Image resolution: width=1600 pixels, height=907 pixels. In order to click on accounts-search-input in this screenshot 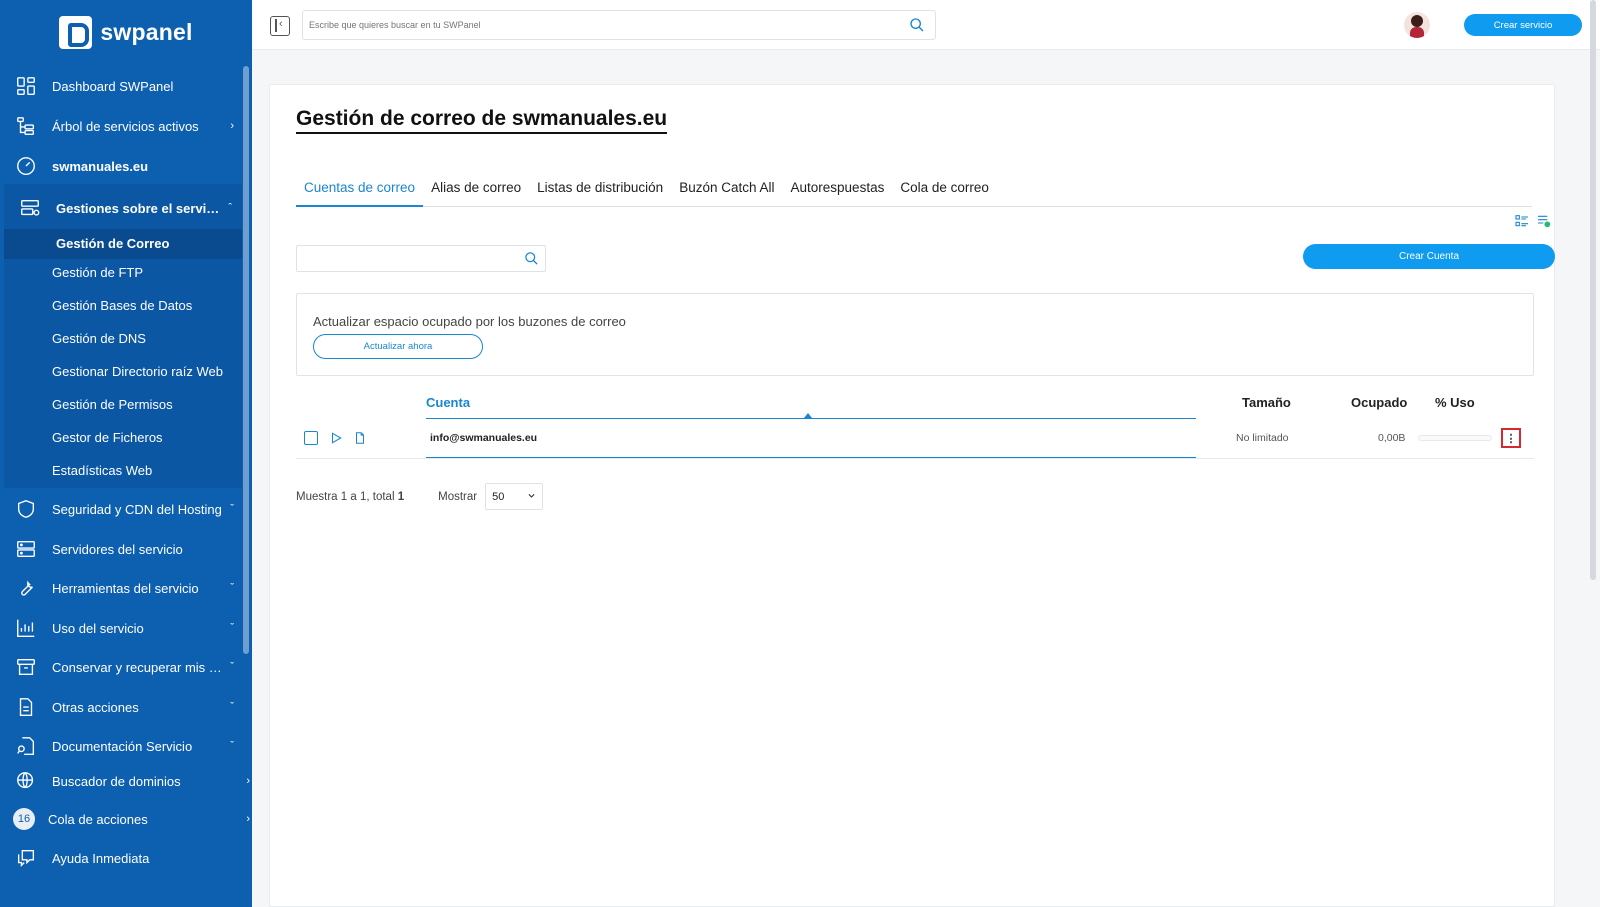, I will do `click(407, 258)`.